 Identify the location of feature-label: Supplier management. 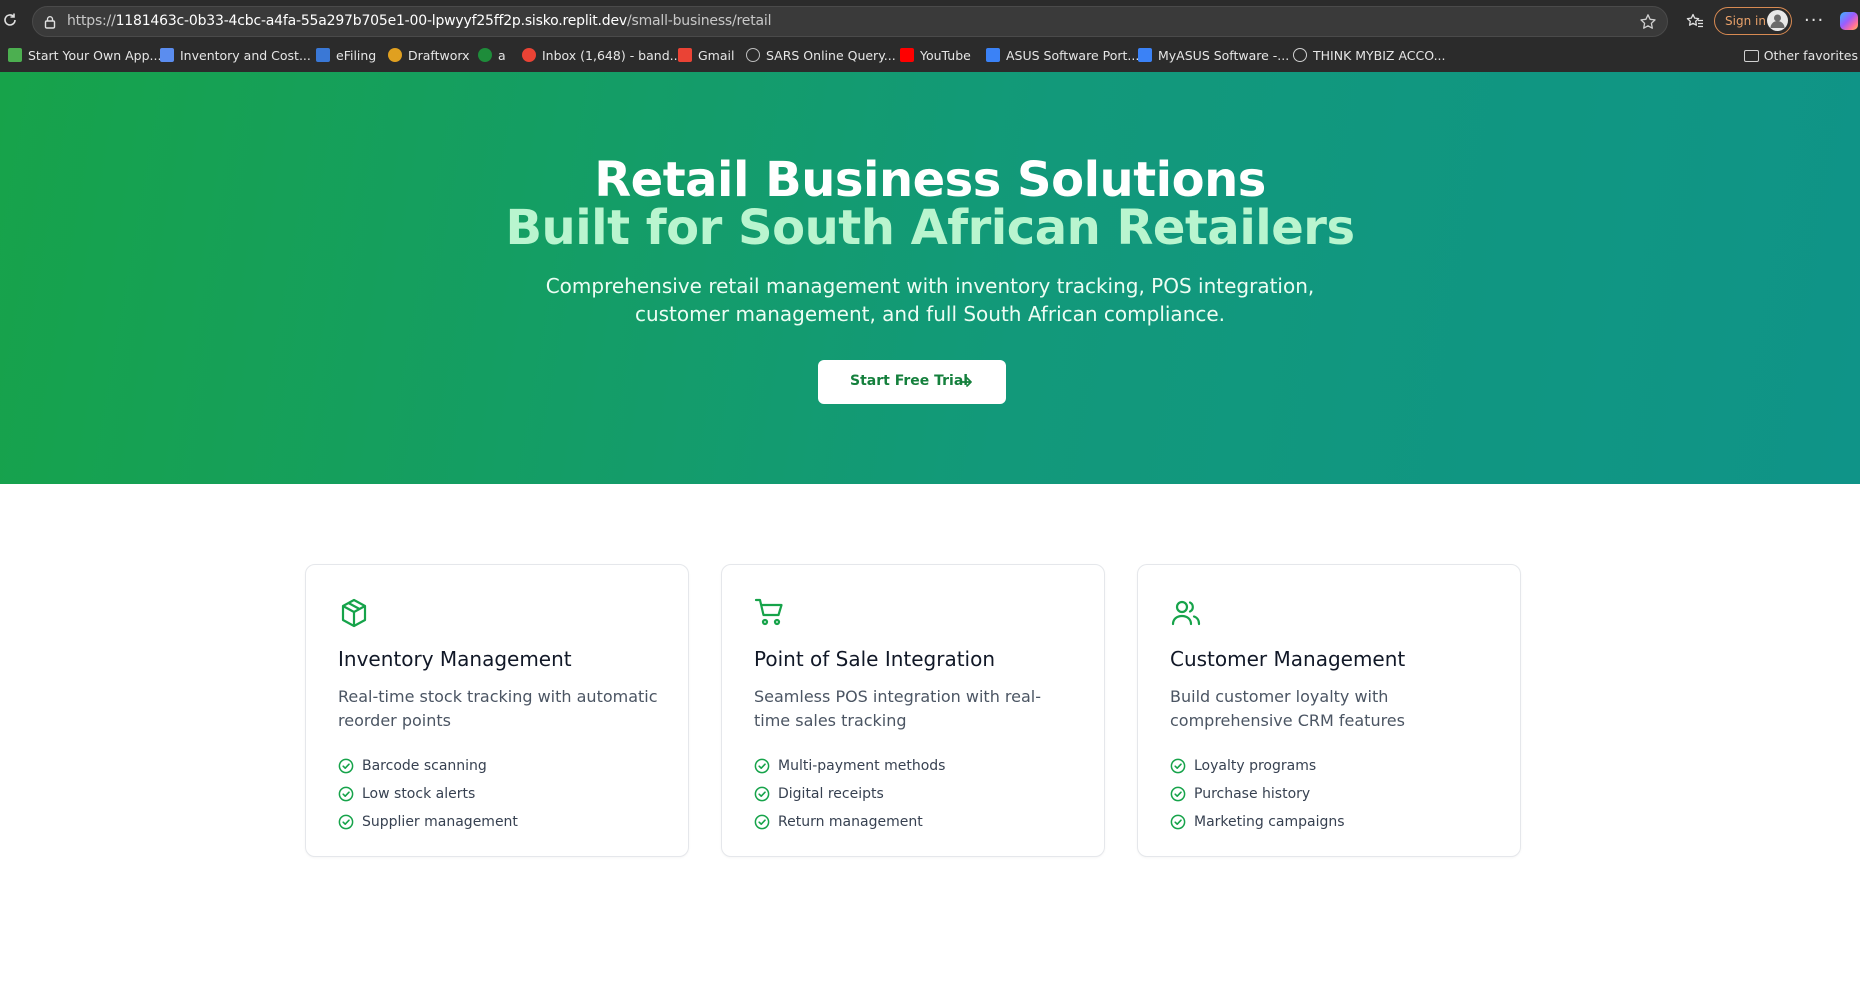
(440, 822).